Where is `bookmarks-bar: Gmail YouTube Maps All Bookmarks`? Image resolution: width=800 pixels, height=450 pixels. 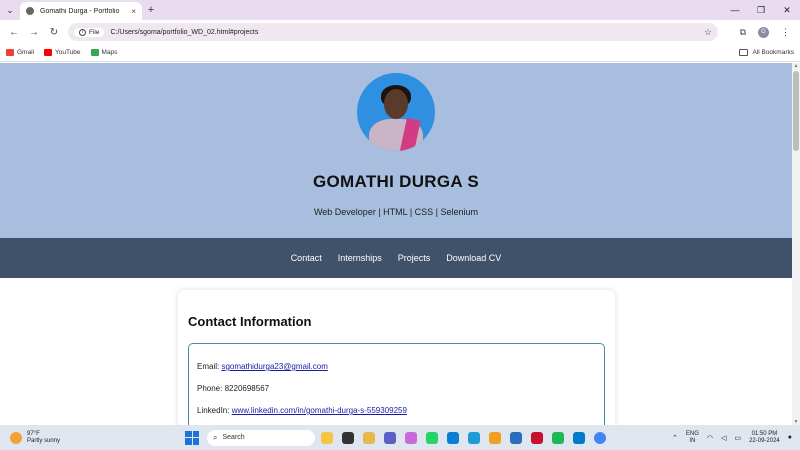
bookmarks-bar: Gmail YouTube Maps All Bookmarks is located at coordinates (400, 53).